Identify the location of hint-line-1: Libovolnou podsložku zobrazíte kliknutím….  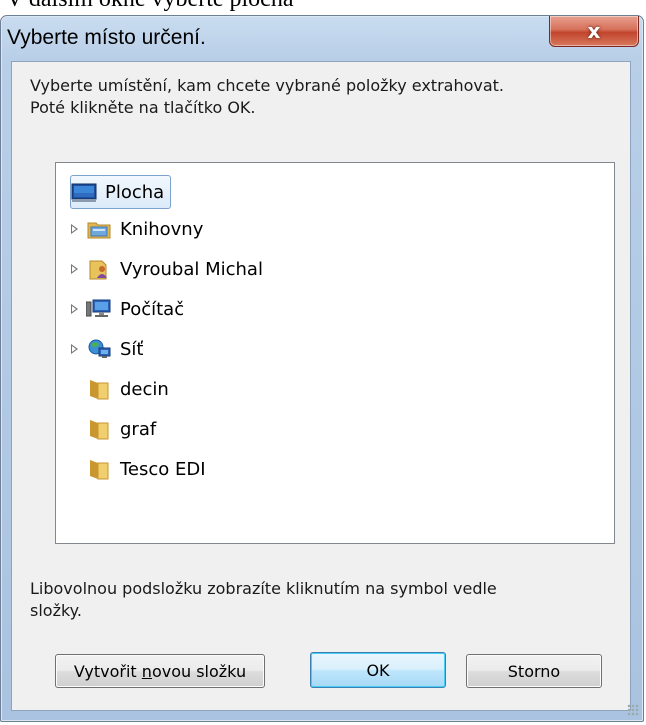
(263, 588).